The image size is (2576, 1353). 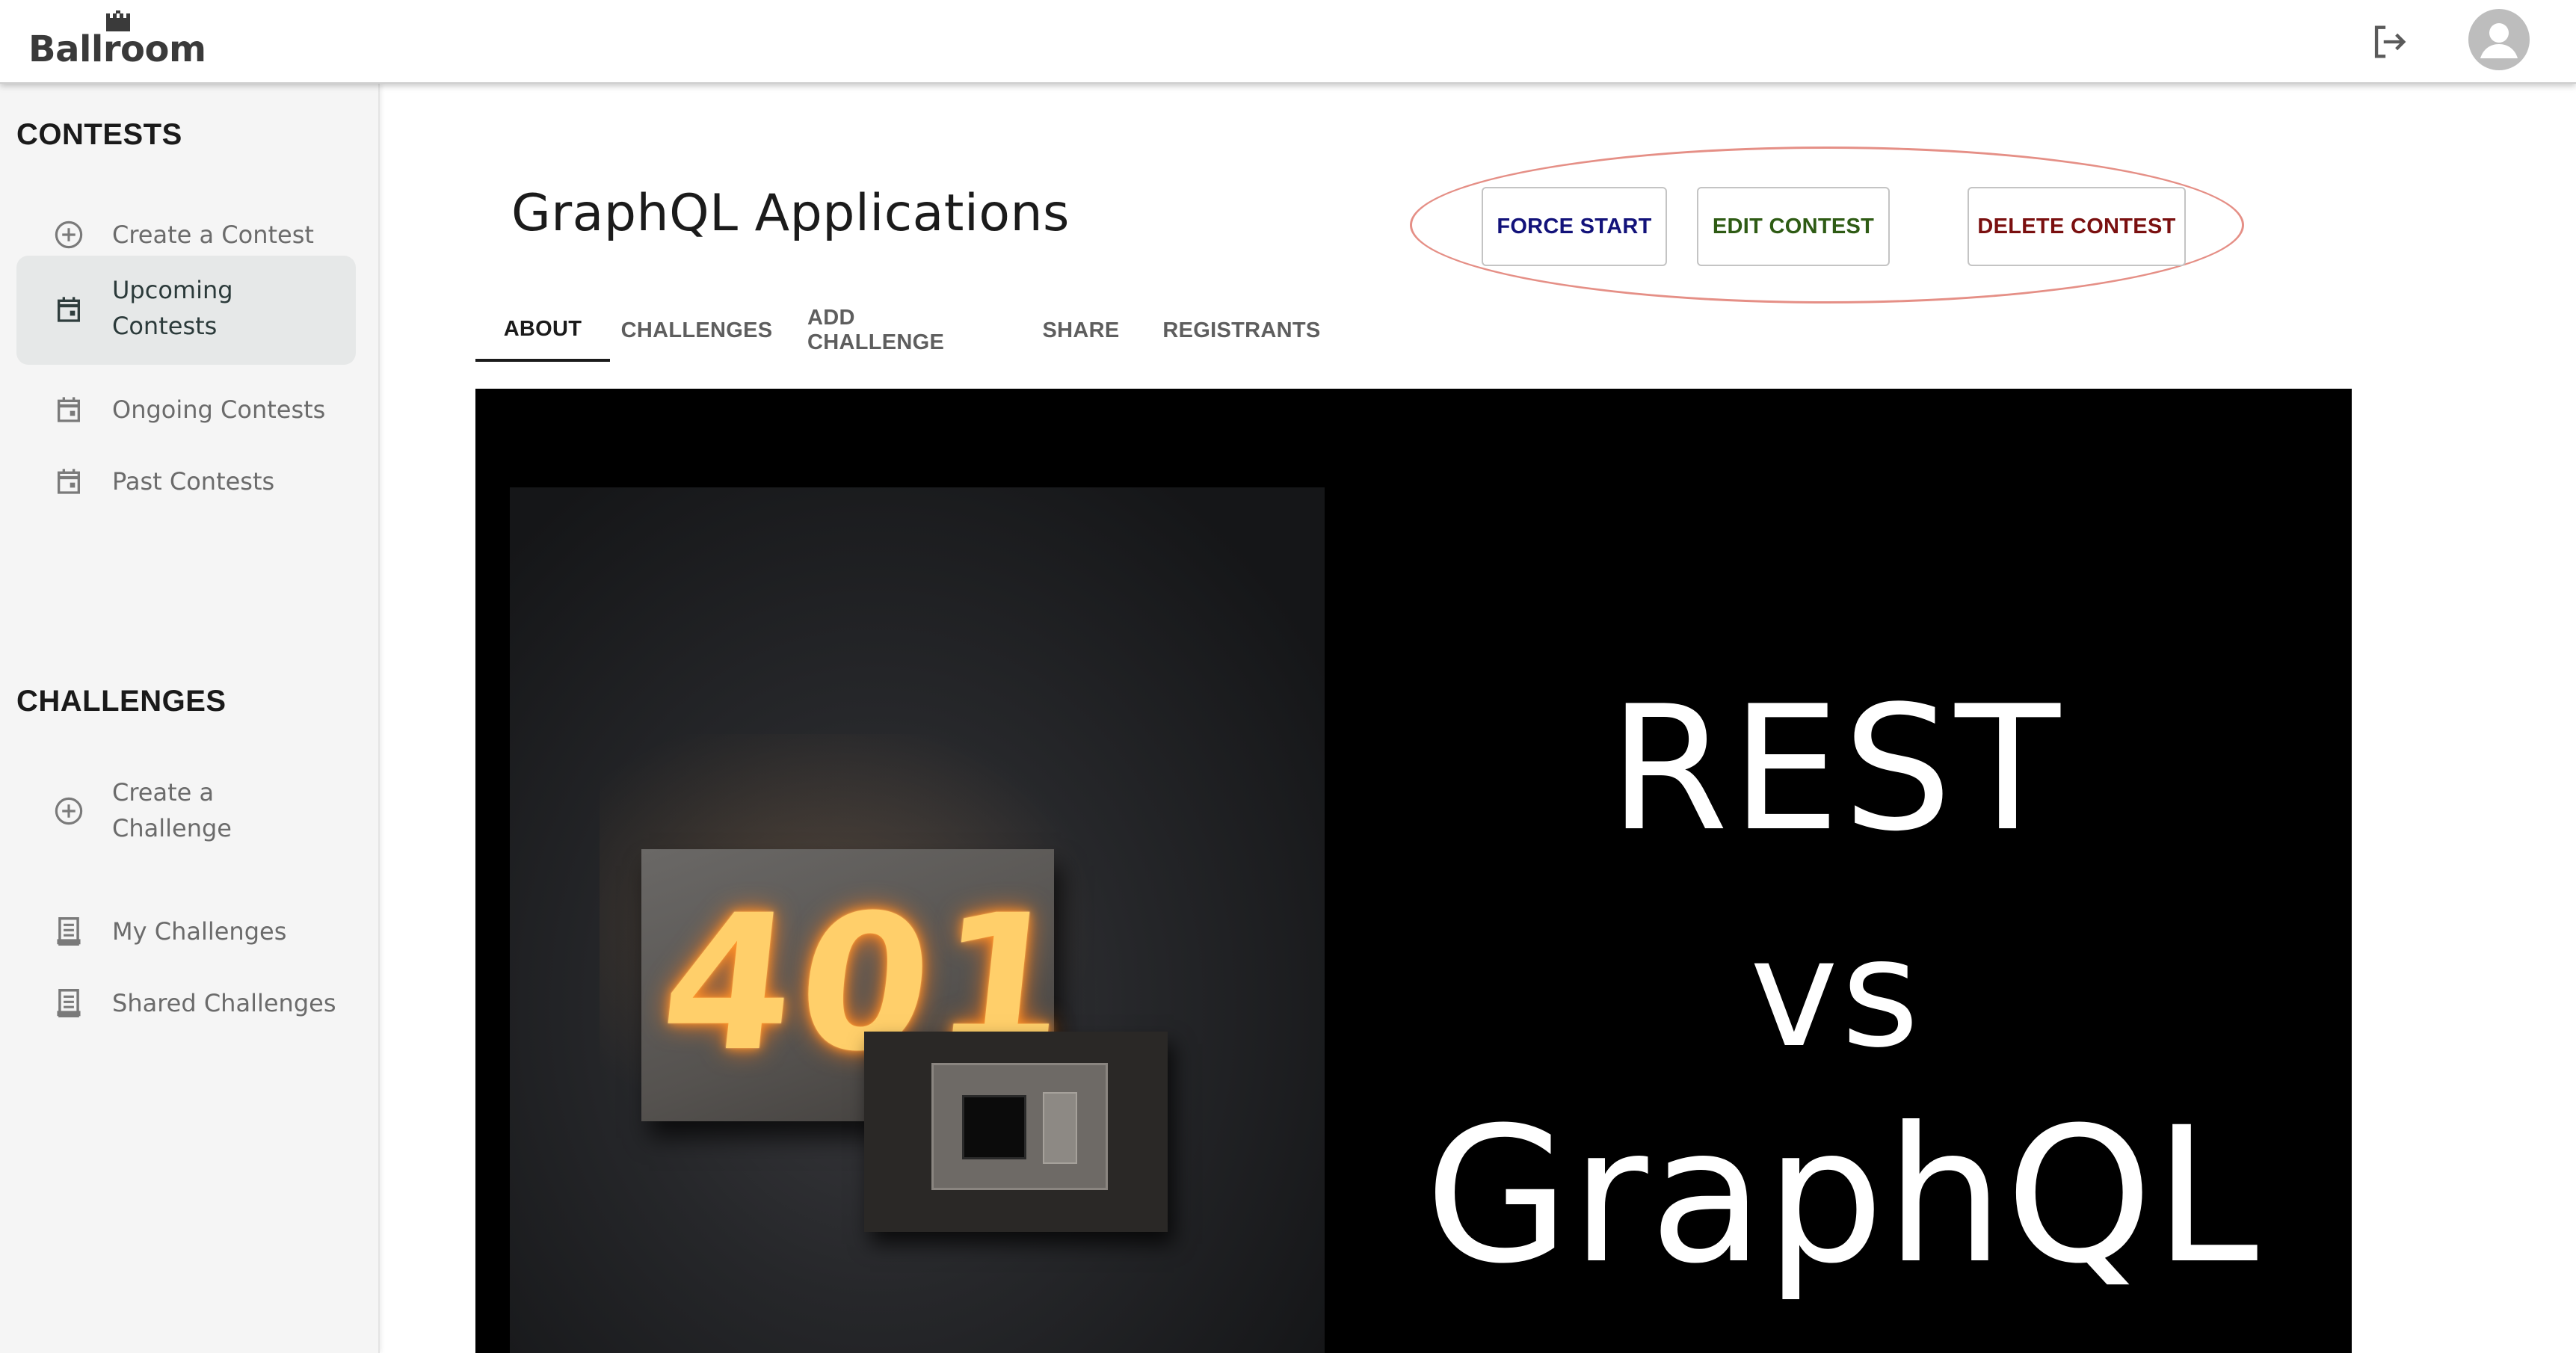 I want to click on logout-button, so click(x=2389, y=42).